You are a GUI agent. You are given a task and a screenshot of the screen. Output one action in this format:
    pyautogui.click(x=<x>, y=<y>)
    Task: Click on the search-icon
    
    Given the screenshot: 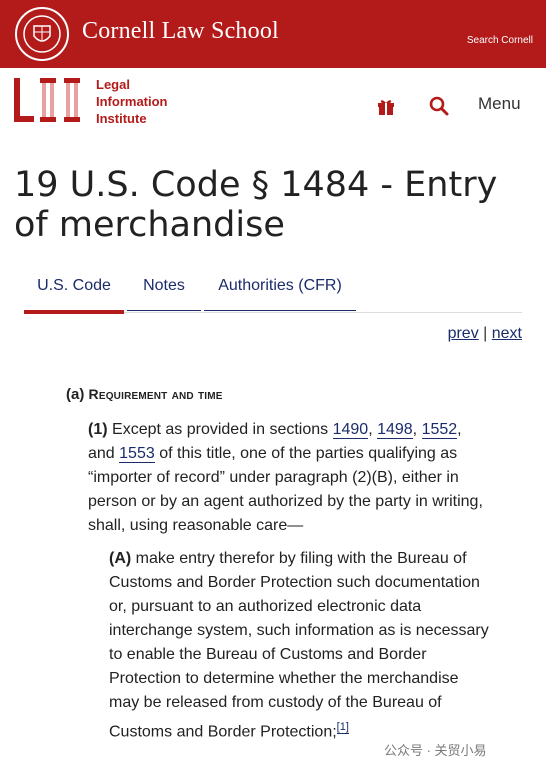 What is the action you would take?
    pyautogui.click(x=439, y=106)
    